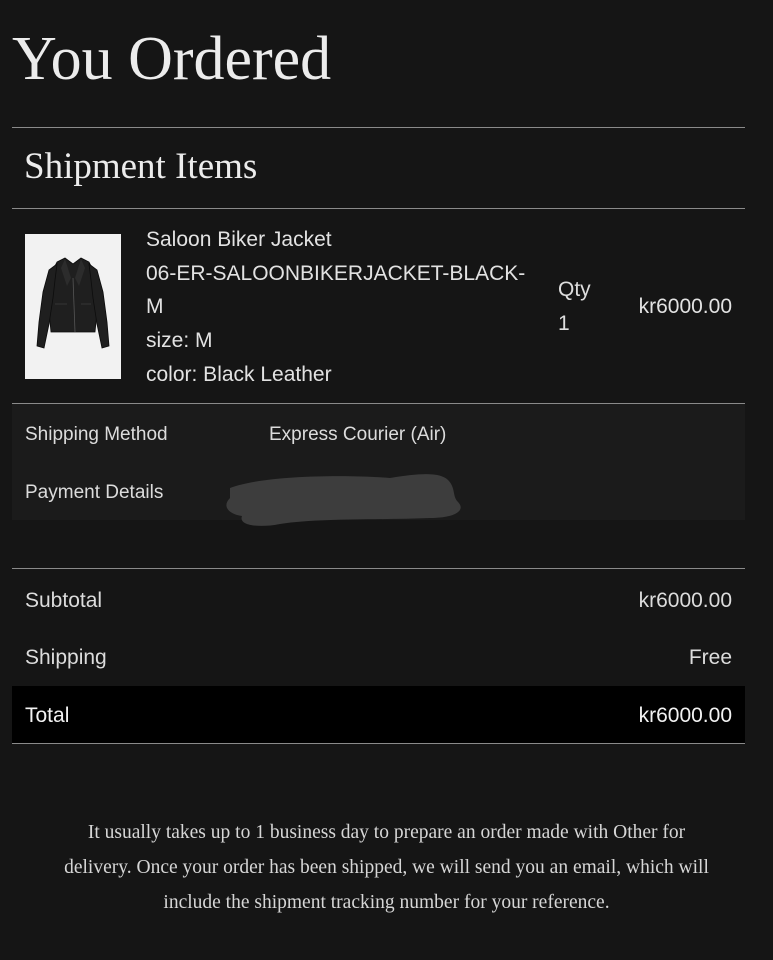 Image resolution: width=773 pixels, height=960 pixels. What do you see at coordinates (172, 59) in the screenshot?
I see `page-title: You Ordered` at bounding box center [172, 59].